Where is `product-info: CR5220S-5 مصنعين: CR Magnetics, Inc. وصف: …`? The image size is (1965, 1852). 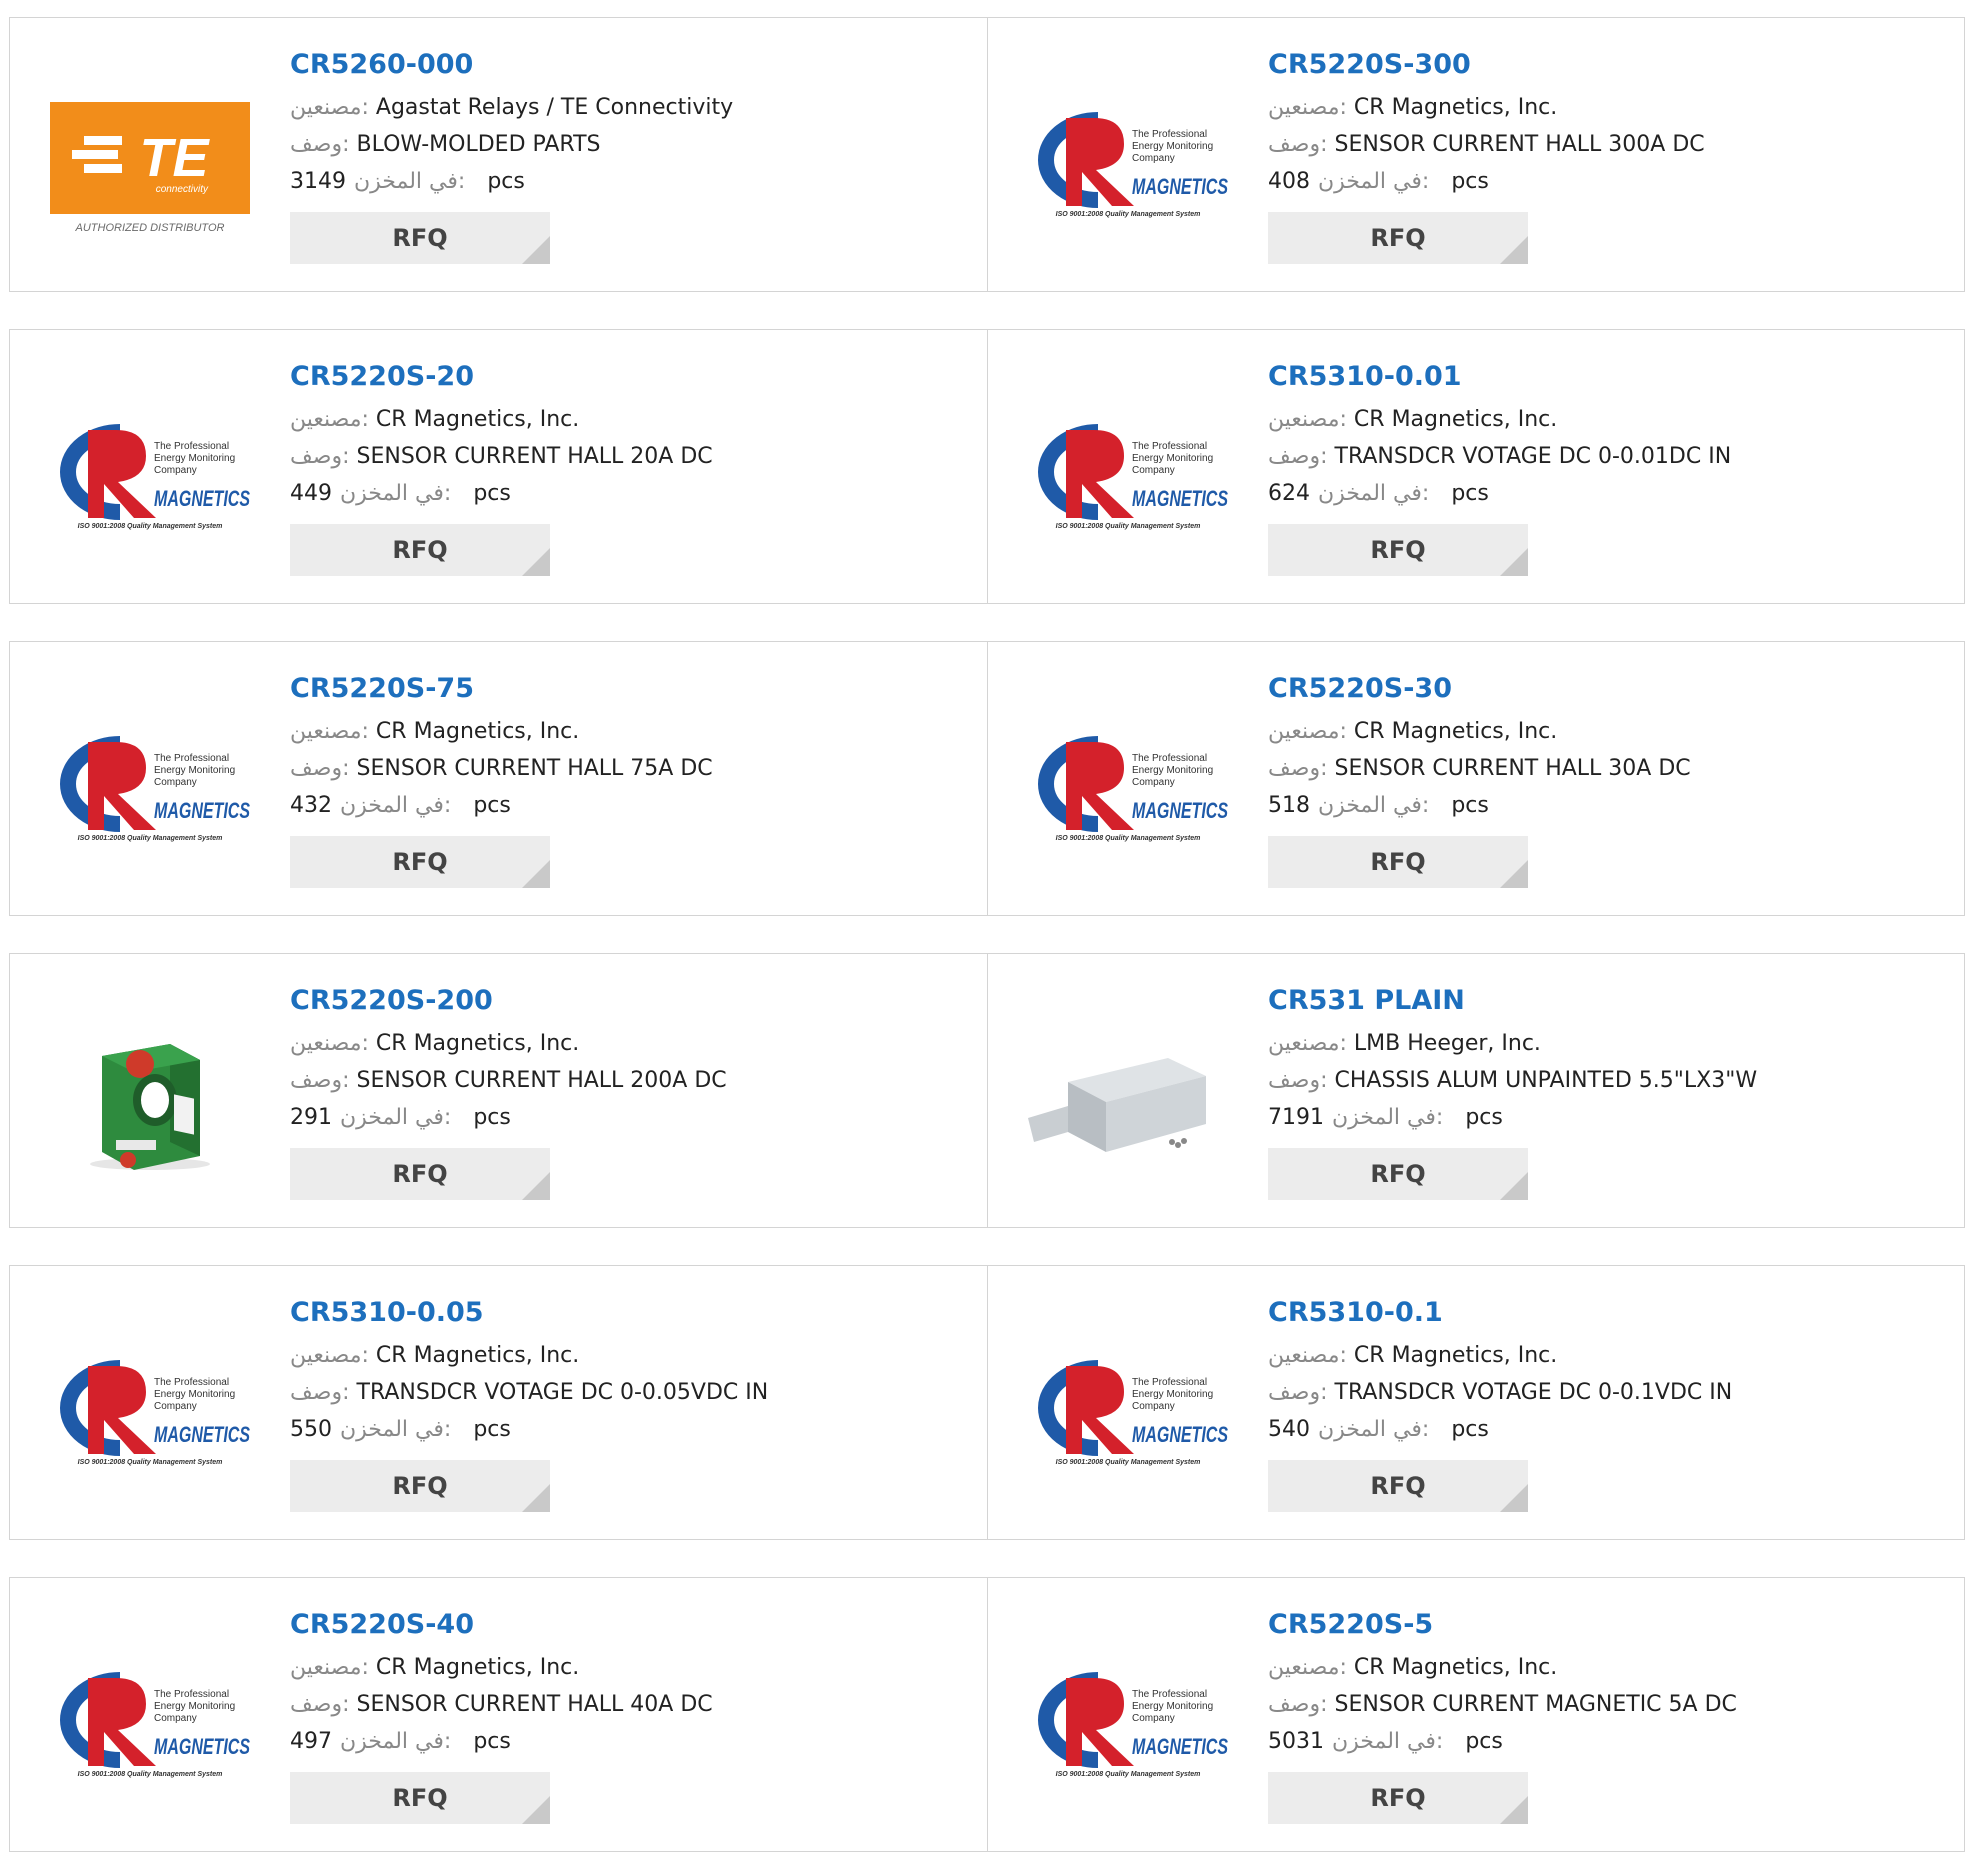 product-info: CR5220S-5 مصنعين: CR Magnetics, Inc. وصف: … is located at coordinates (1502, 1716).